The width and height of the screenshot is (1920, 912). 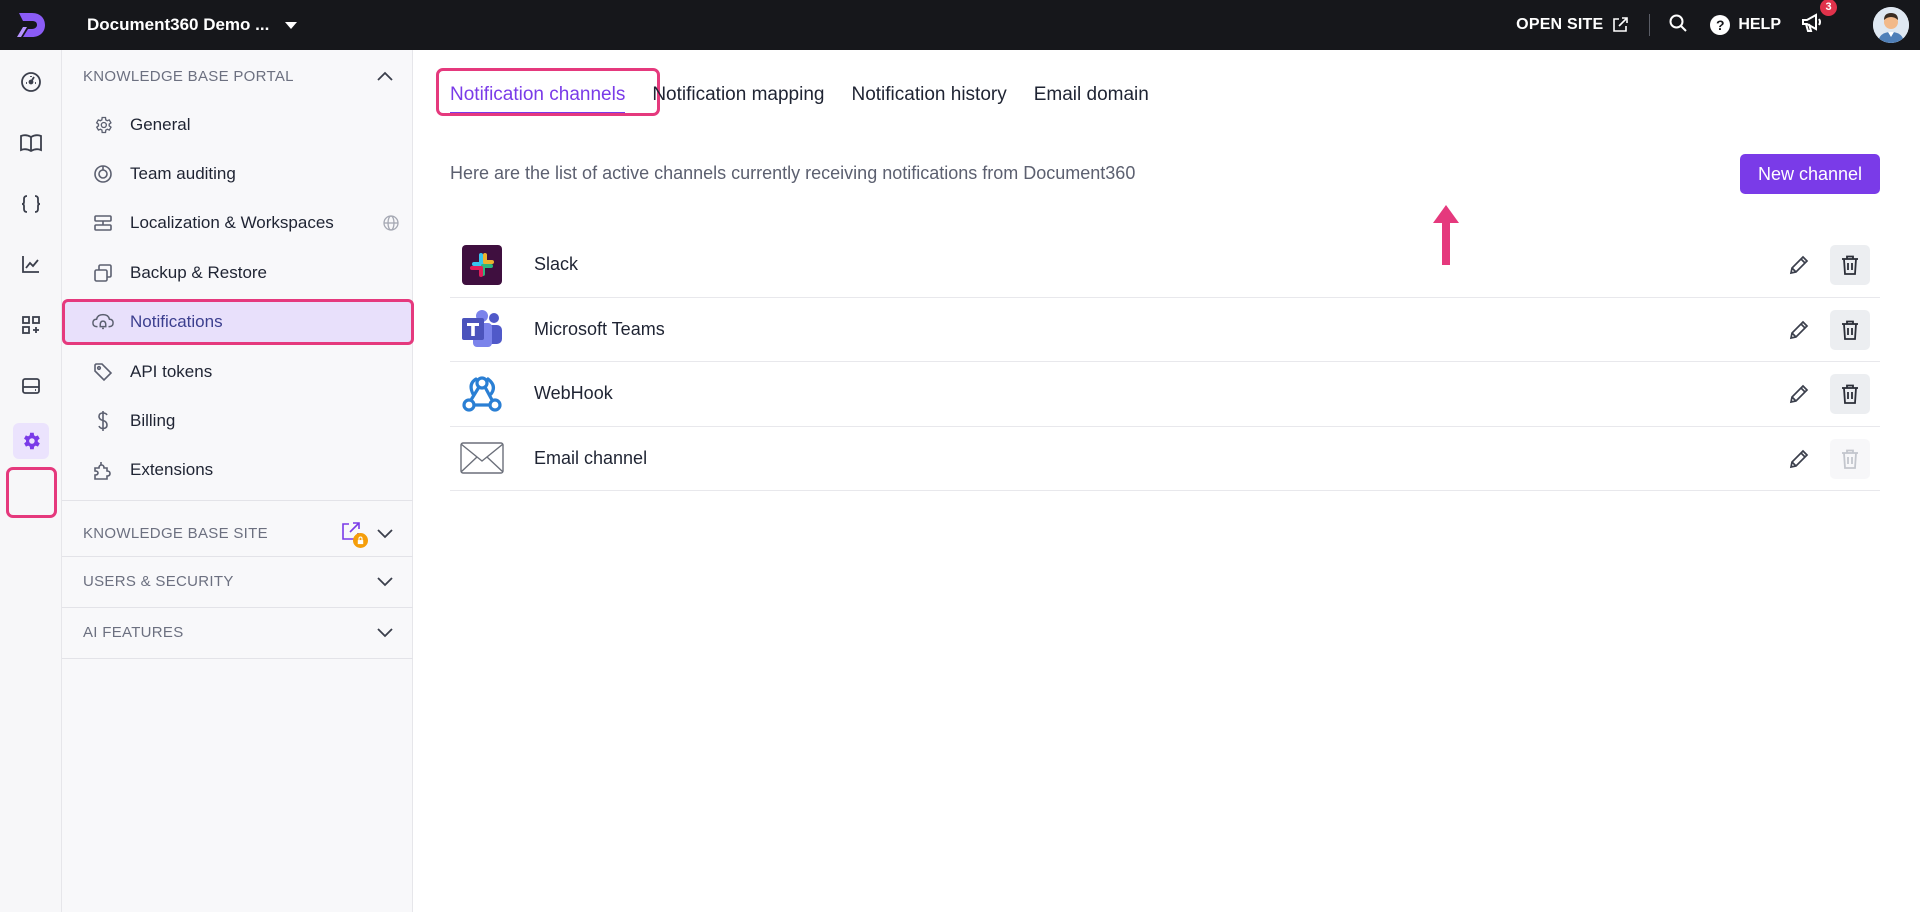 I want to click on settings-icon, so click(x=32, y=441).